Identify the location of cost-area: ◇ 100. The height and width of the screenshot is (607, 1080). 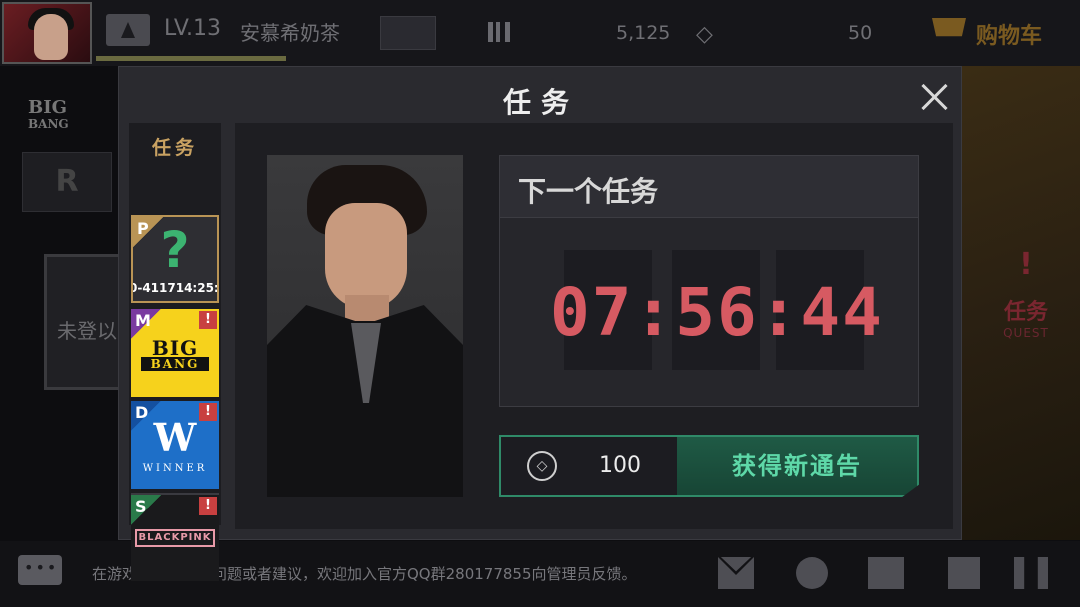
(589, 466).